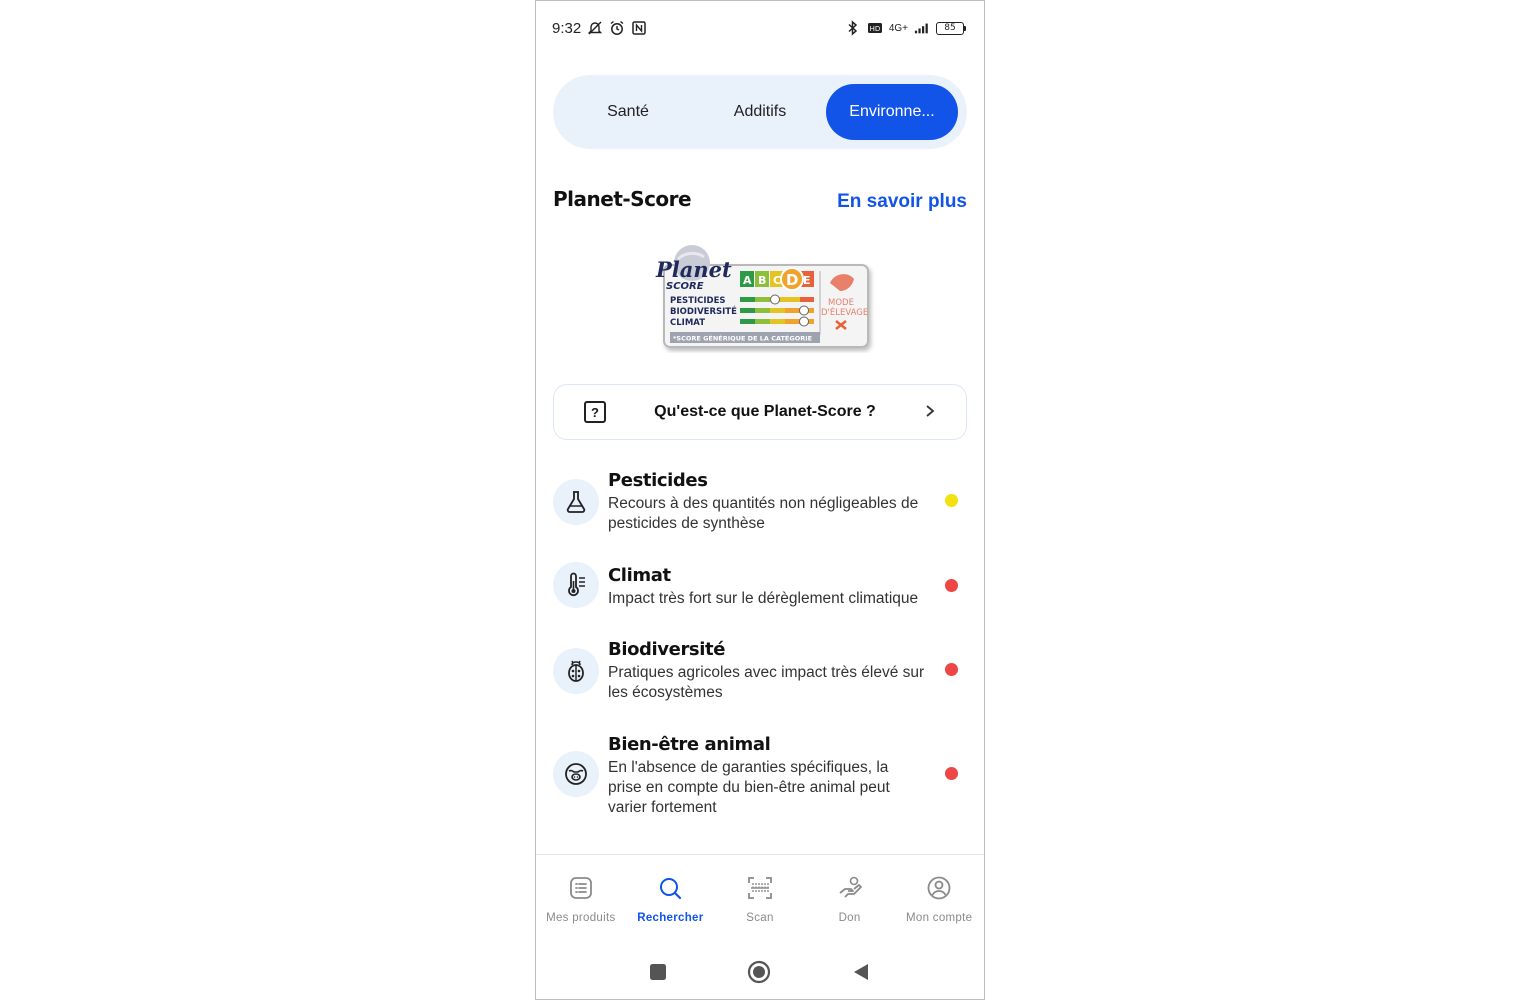 The height and width of the screenshot is (1000, 1520). I want to click on nav-mon-compte: Mon compte, so click(939, 896).